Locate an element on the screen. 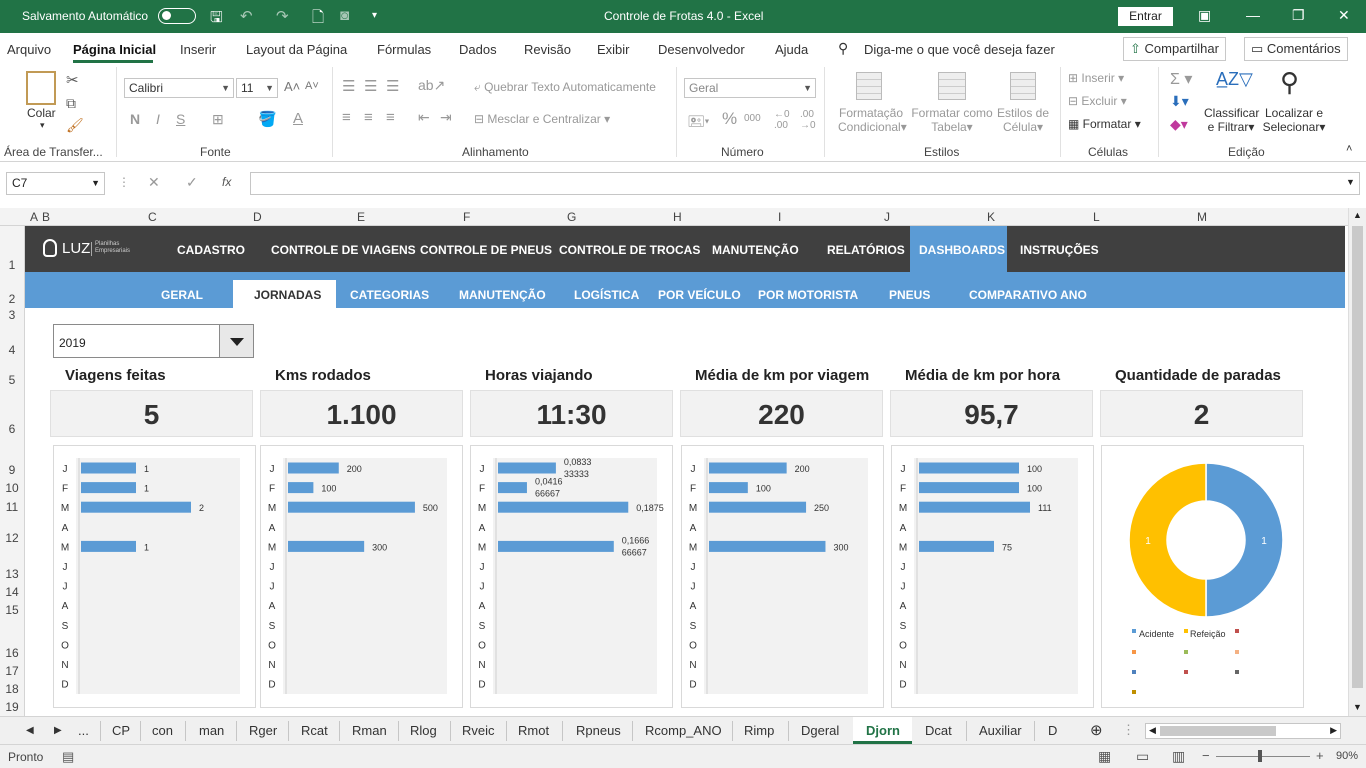 The height and width of the screenshot is (768, 1366). align-left-icon: ≡ is located at coordinates (346, 117).